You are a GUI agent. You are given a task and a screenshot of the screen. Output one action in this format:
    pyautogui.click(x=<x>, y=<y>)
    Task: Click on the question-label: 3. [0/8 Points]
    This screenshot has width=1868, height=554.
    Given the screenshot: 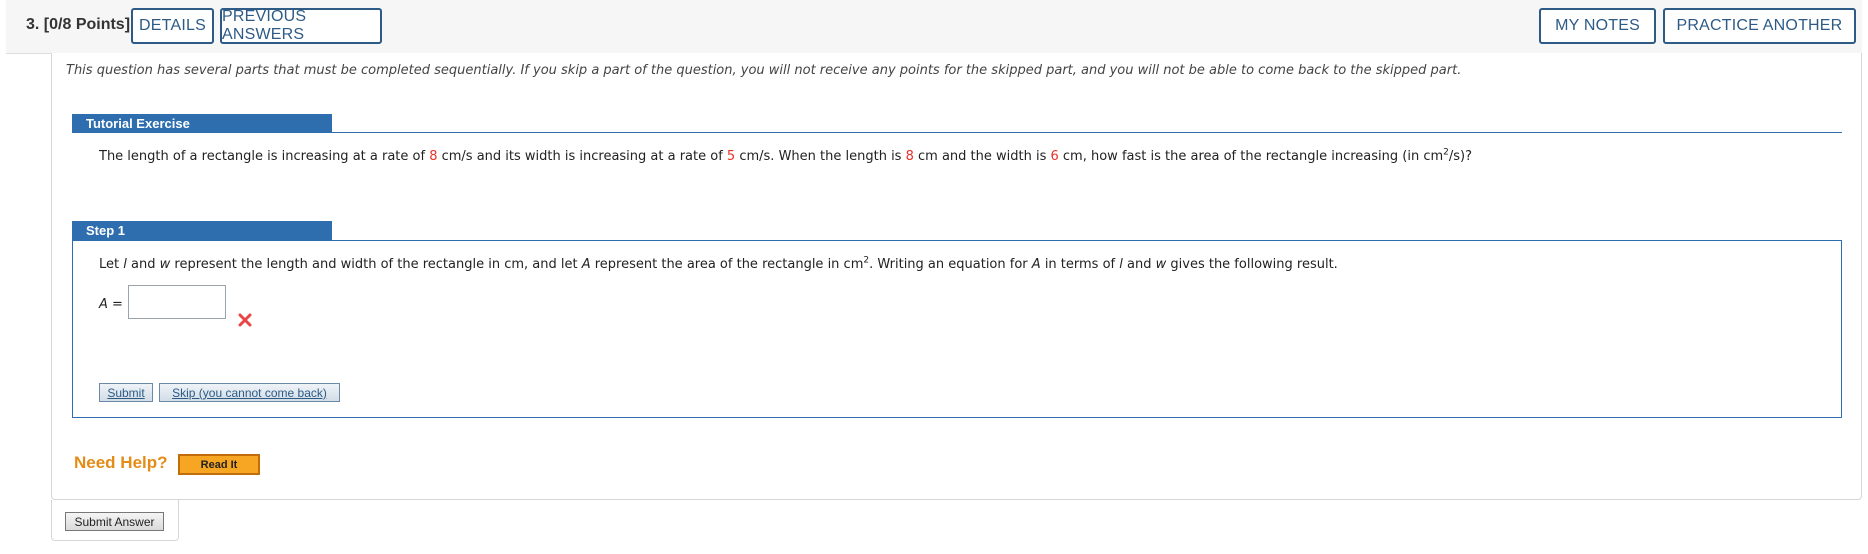 What is the action you would take?
    pyautogui.click(x=78, y=24)
    